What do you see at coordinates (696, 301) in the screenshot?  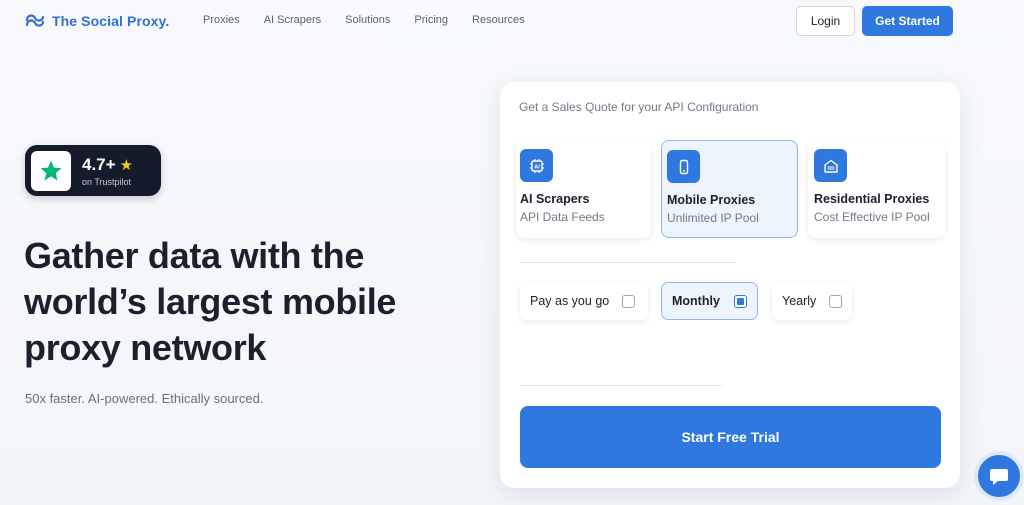 I see `billing-label: Monthly` at bounding box center [696, 301].